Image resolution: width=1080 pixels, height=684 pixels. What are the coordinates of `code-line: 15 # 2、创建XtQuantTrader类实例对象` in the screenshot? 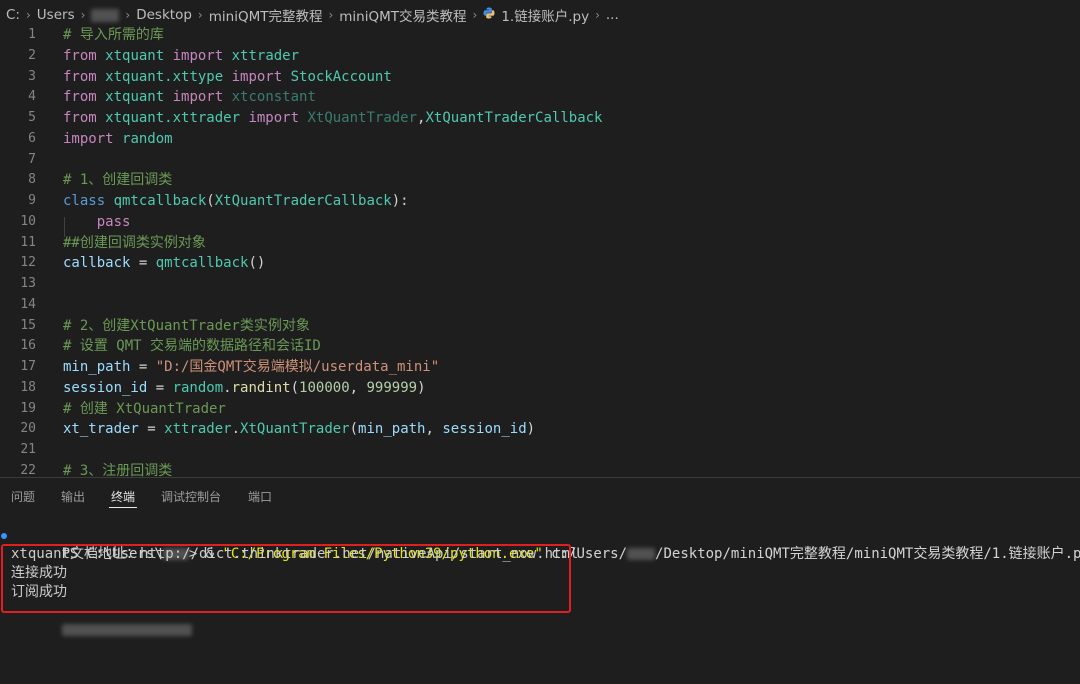 It's located at (540, 326).